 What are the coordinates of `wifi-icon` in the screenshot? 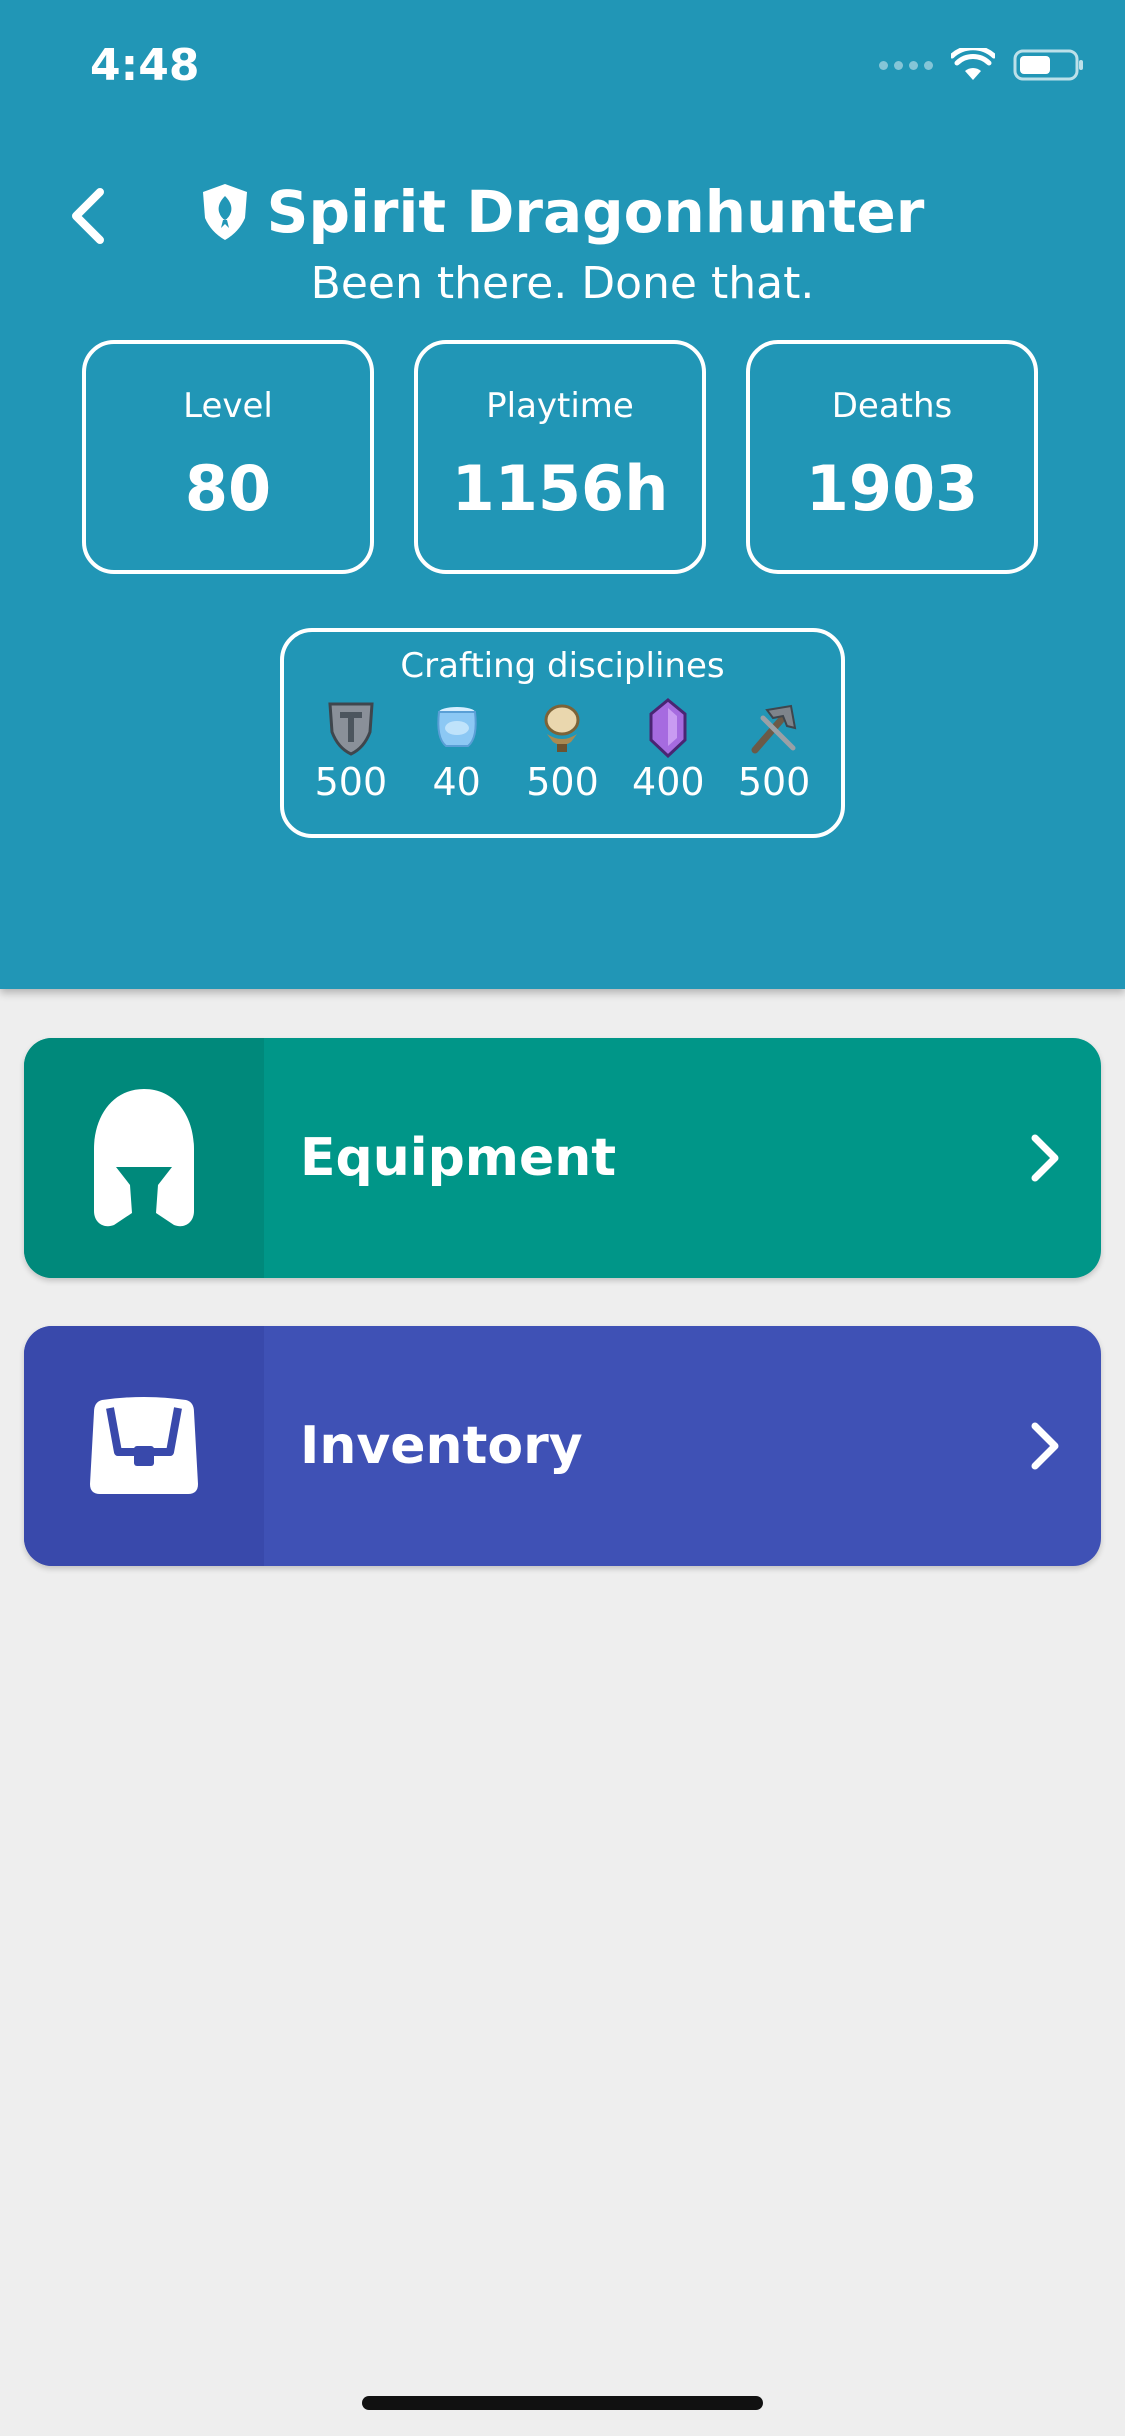 It's located at (973, 64).